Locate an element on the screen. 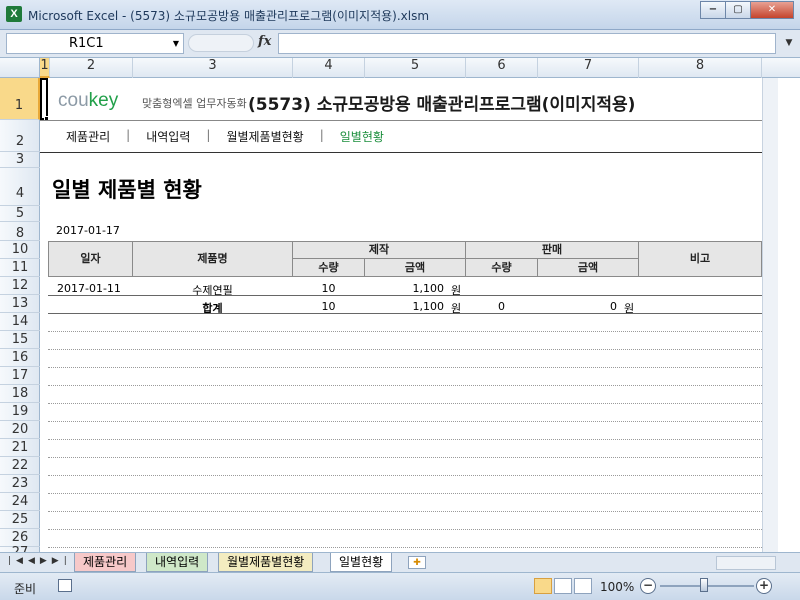 Image resolution: width=800 pixels, height=600 pixels. normal-view-icon is located at coordinates (543, 586).